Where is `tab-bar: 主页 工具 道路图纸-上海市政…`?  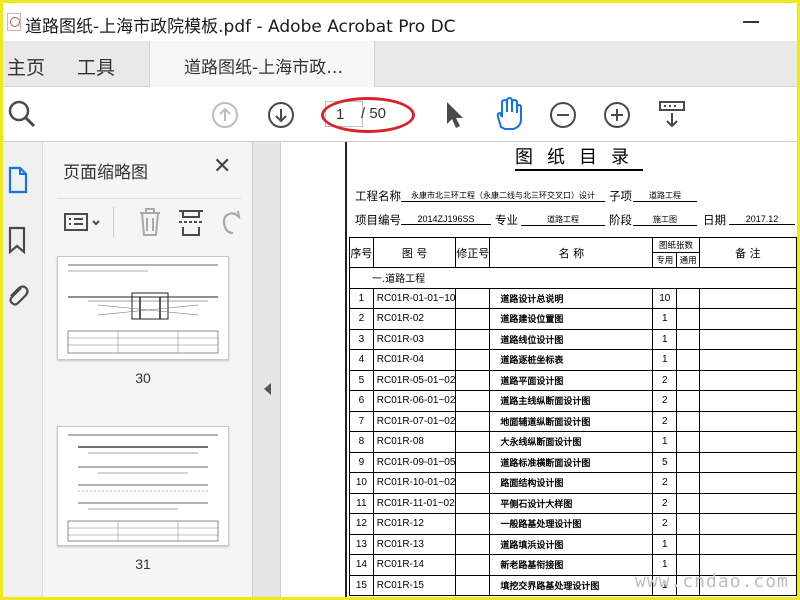 tab-bar: 主页 工具 道路图纸-上海市政… is located at coordinates (400, 64).